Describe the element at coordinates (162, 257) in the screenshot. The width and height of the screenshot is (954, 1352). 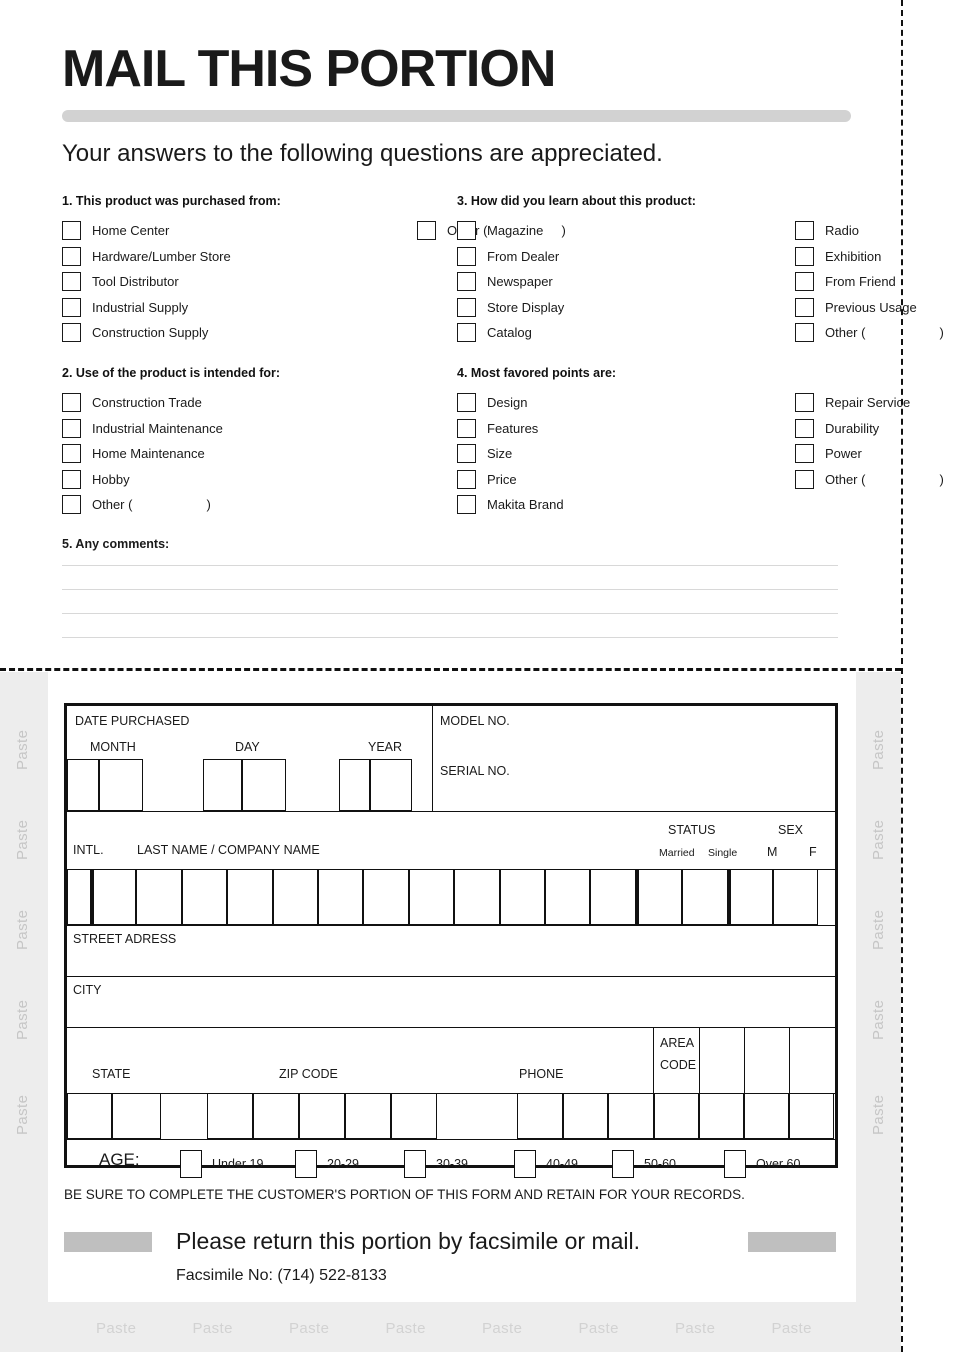
I see `option-row: Hardware/Lumber Store` at that location.